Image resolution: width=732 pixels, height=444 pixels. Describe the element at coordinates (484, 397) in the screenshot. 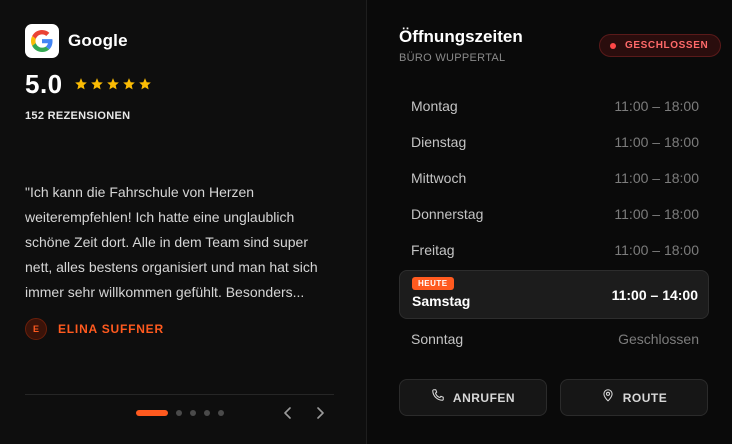

I see `call-button-label: ANRUFEN` at that location.